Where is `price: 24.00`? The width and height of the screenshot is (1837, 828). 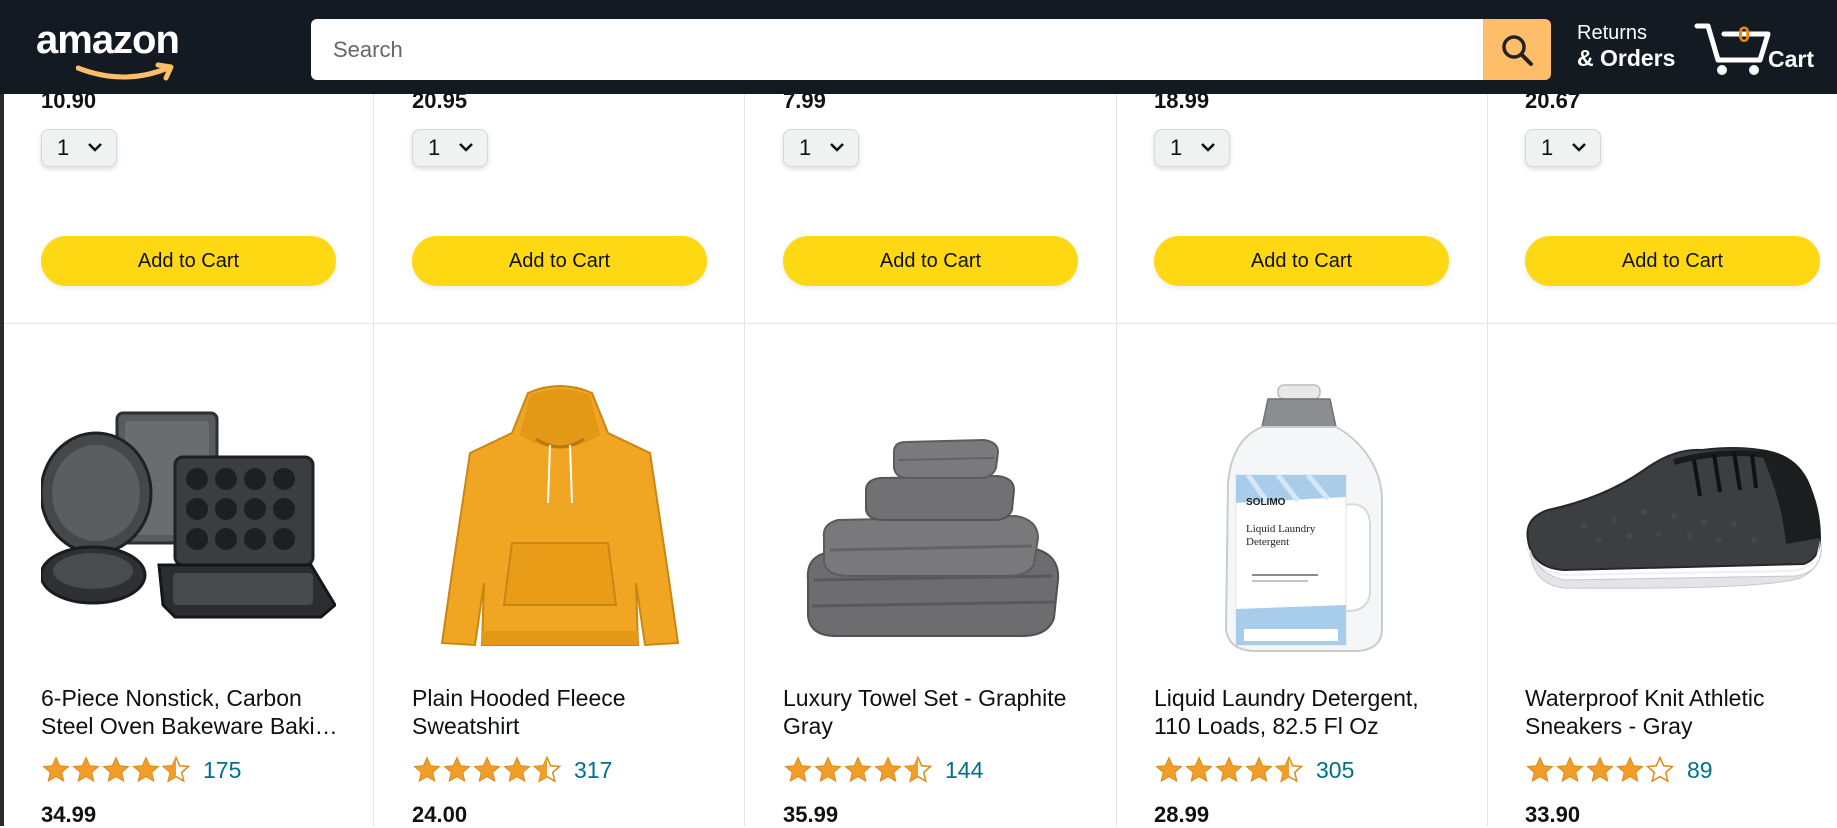
price: 24.00 is located at coordinates (440, 814).